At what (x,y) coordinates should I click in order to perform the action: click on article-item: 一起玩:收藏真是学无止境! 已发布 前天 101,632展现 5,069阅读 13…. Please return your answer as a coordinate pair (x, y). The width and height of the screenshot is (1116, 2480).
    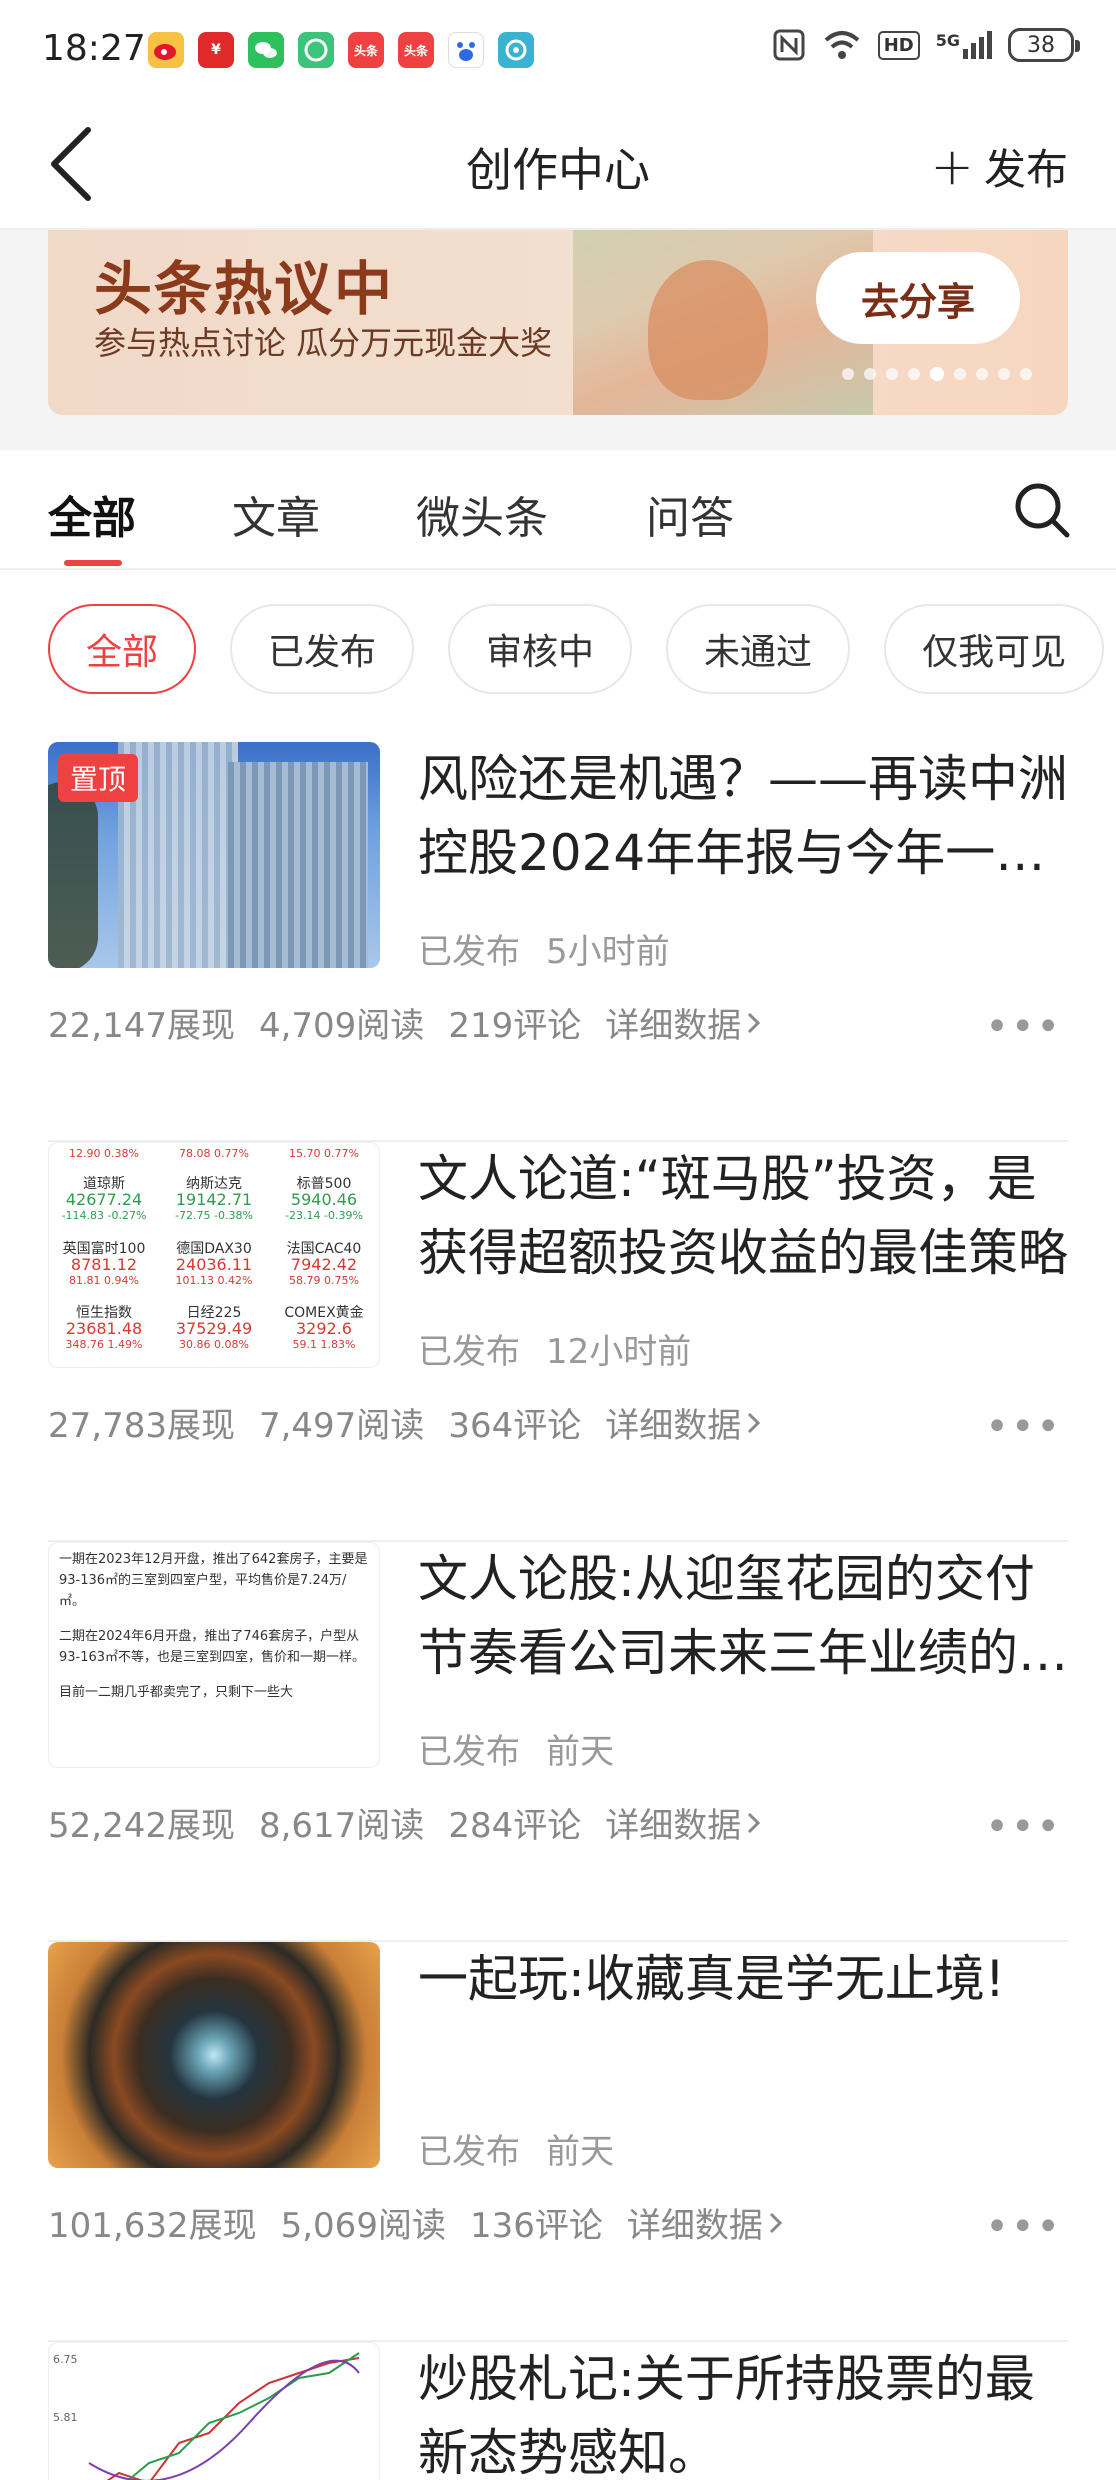
    Looking at the image, I should click on (558, 2142).